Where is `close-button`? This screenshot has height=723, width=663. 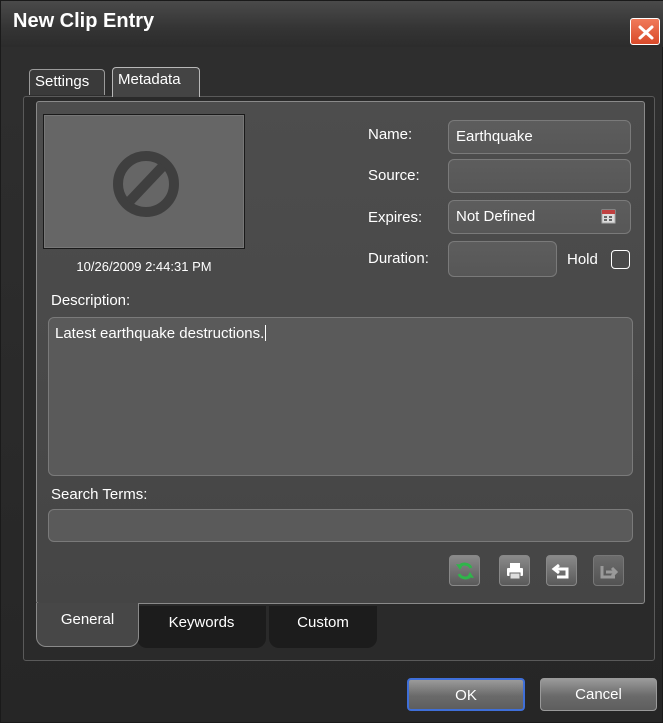 close-button is located at coordinates (645, 31).